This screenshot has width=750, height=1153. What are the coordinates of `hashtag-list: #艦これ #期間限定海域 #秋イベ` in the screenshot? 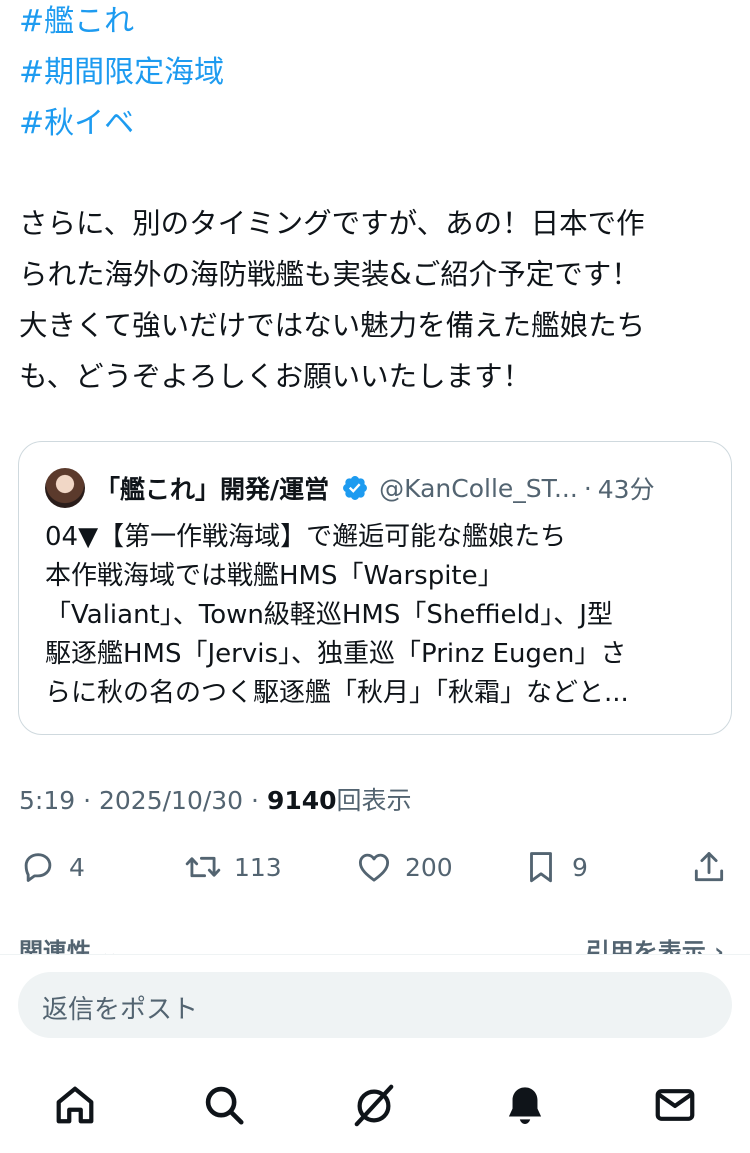 It's located at (121, 74).